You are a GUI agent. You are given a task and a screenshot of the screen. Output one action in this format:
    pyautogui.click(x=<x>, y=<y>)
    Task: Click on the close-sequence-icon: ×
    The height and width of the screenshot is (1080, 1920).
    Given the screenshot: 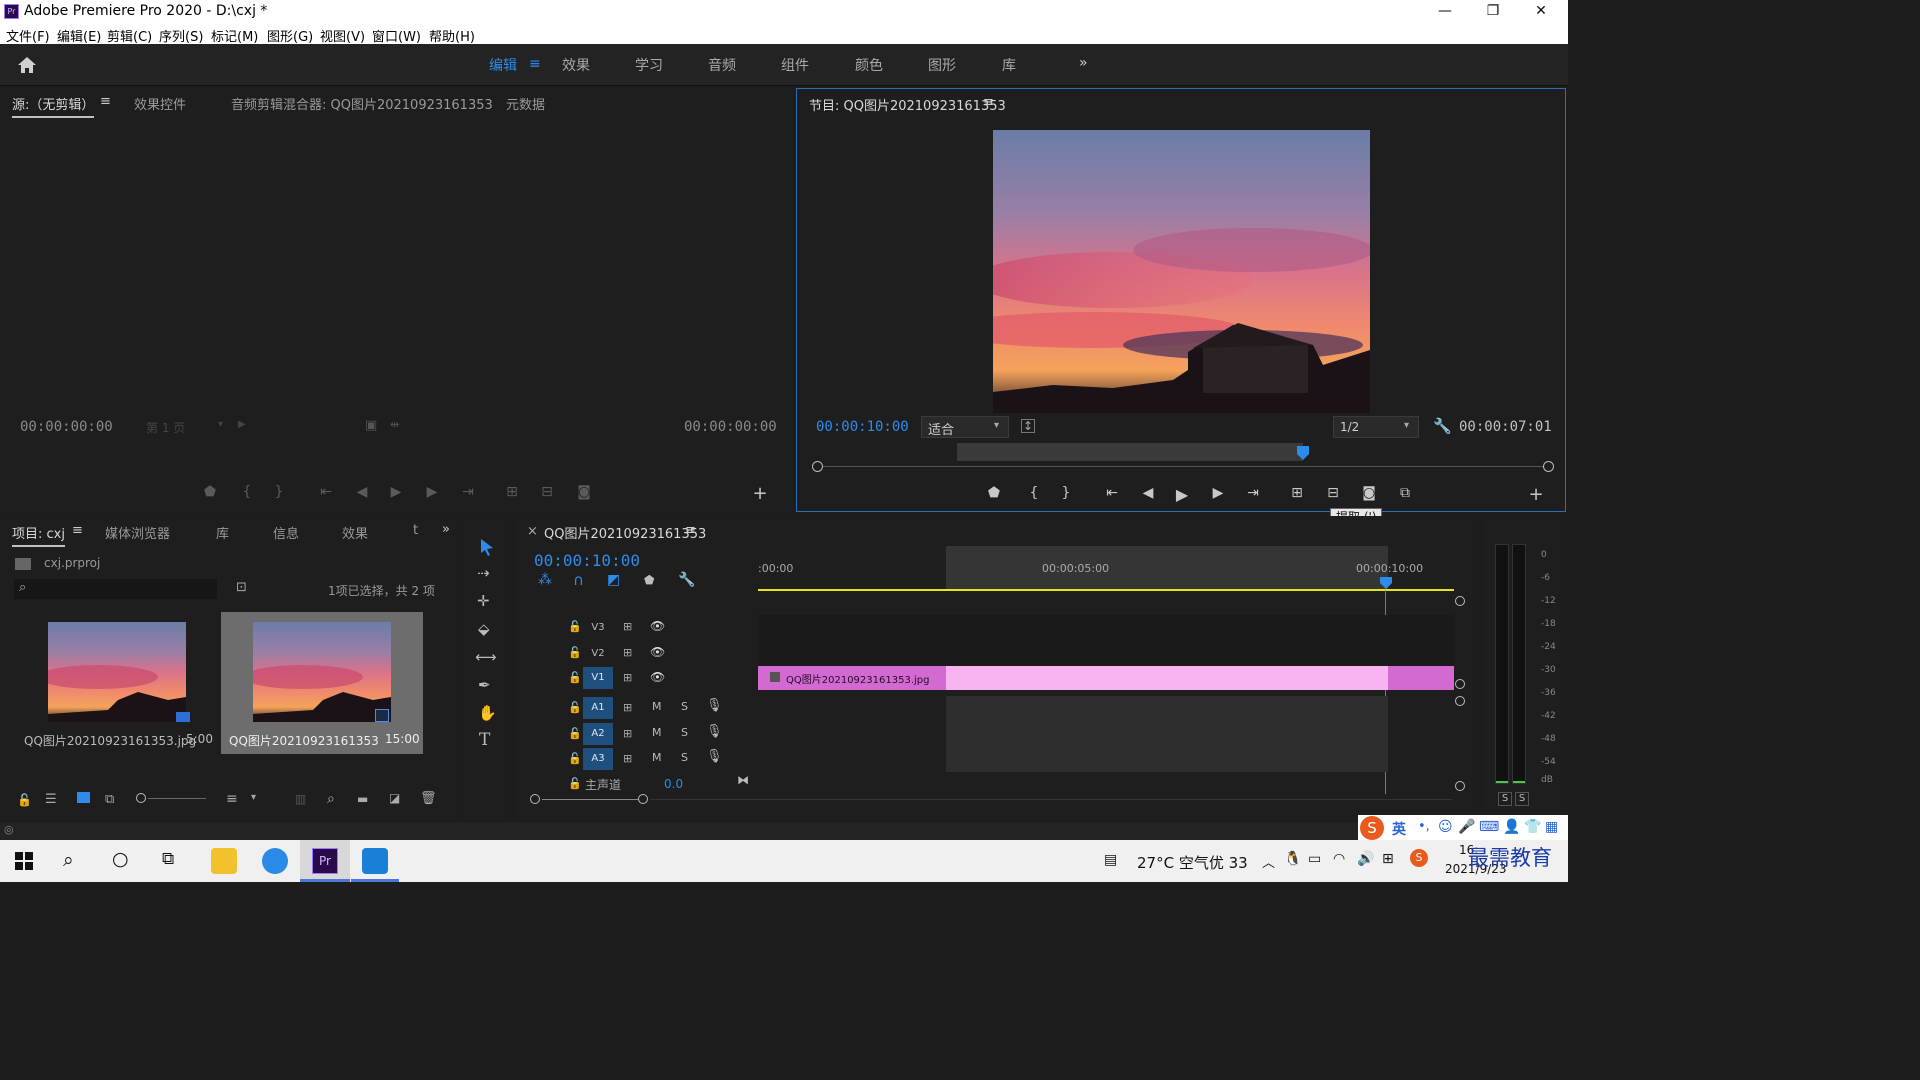 What is the action you would take?
    pyautogui.click(x=532, y=531)
    